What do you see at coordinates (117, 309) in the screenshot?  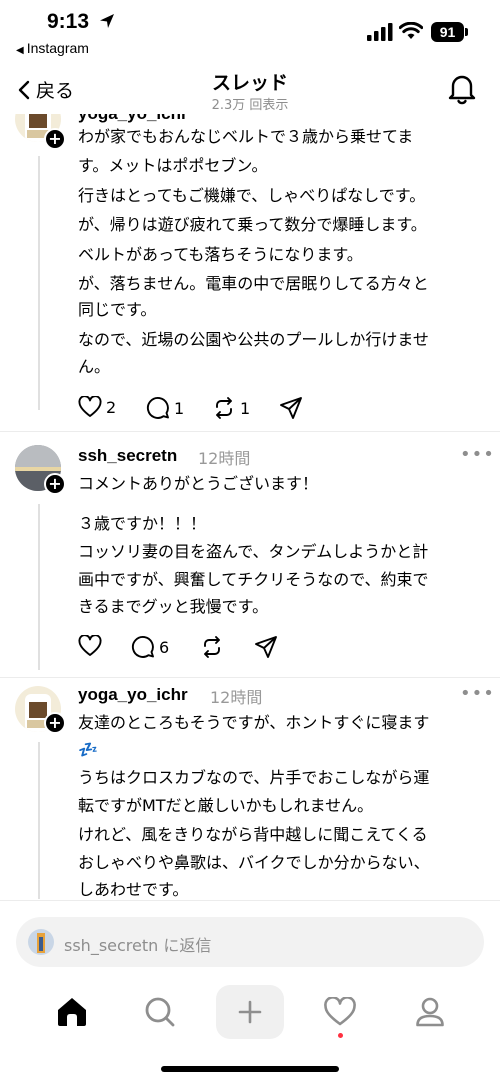 I see `post-text-line: 同じです。` at bounding box center [117, 309].